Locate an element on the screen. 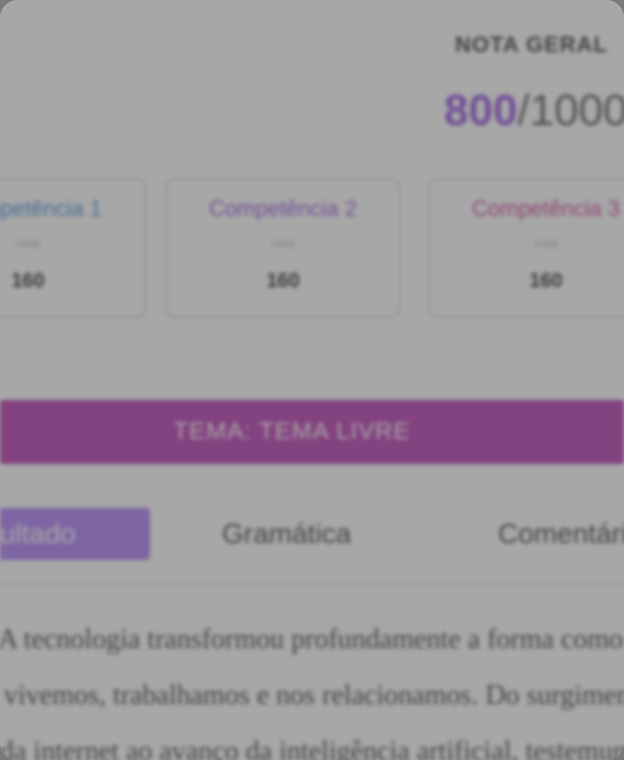 The image size is (624, 760). nota-geral-label: NOTA GERAL is located at coordinates (531, 44).